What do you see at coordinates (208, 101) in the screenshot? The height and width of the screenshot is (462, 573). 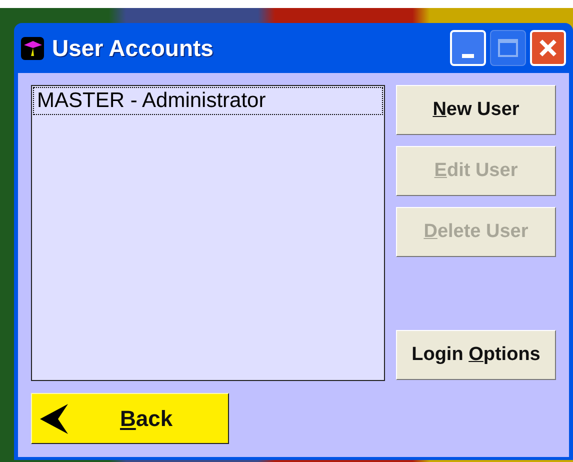 I see `user-list-item: MASTER - Administrator` at bounding box center [208, 101].